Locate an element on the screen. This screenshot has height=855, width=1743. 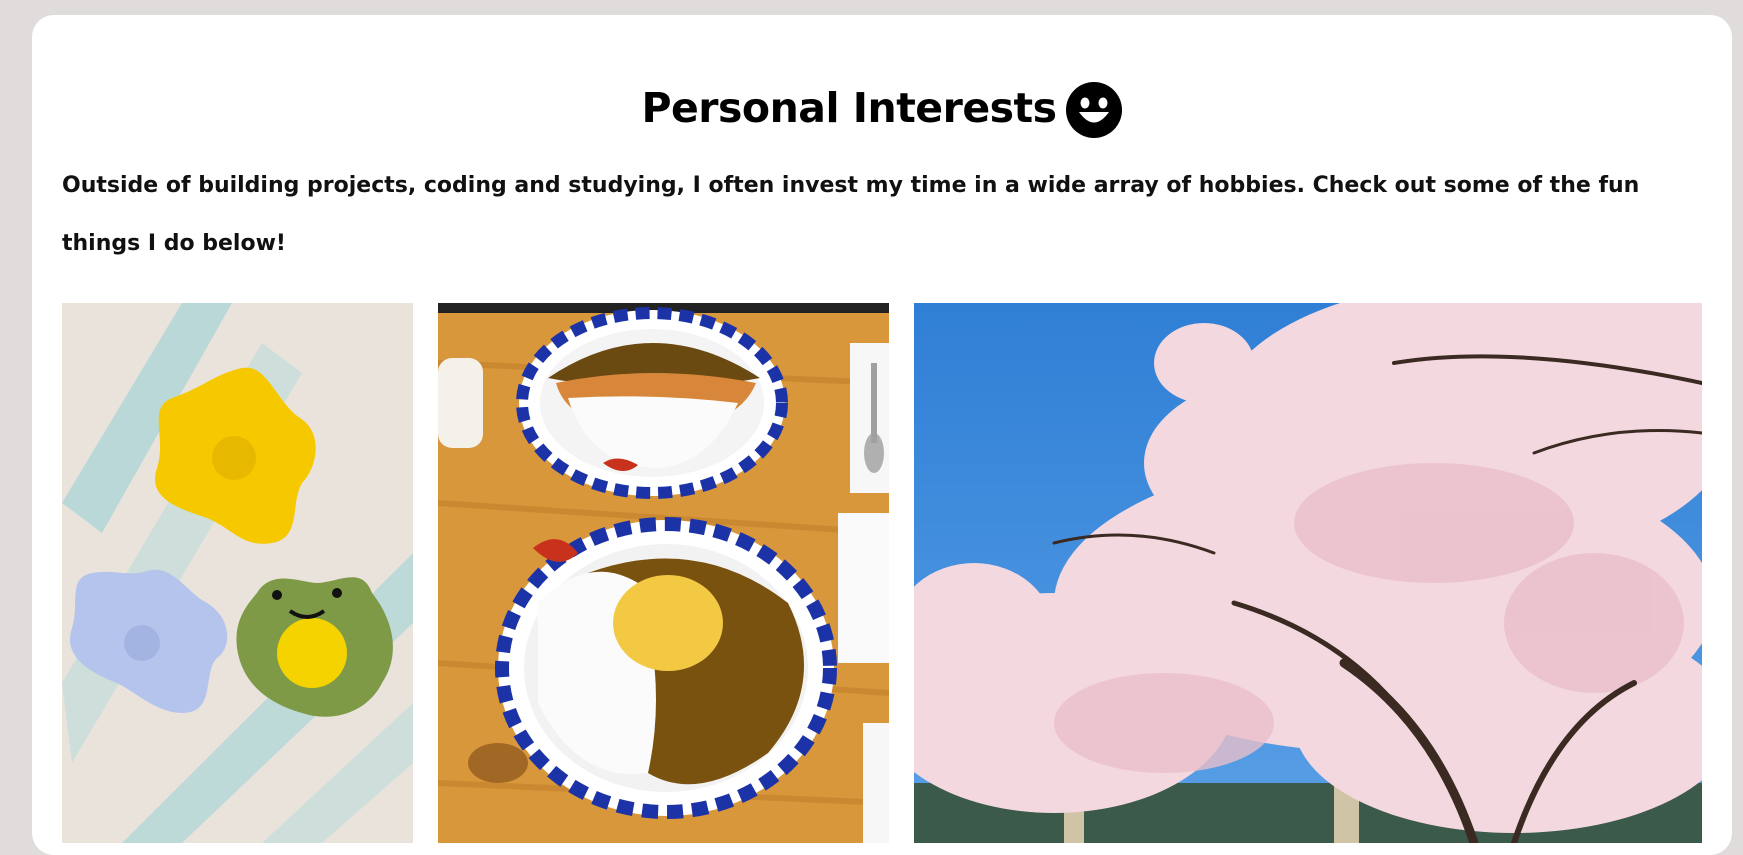
section-header: Personal Interests is located at coordinates (882, 108).